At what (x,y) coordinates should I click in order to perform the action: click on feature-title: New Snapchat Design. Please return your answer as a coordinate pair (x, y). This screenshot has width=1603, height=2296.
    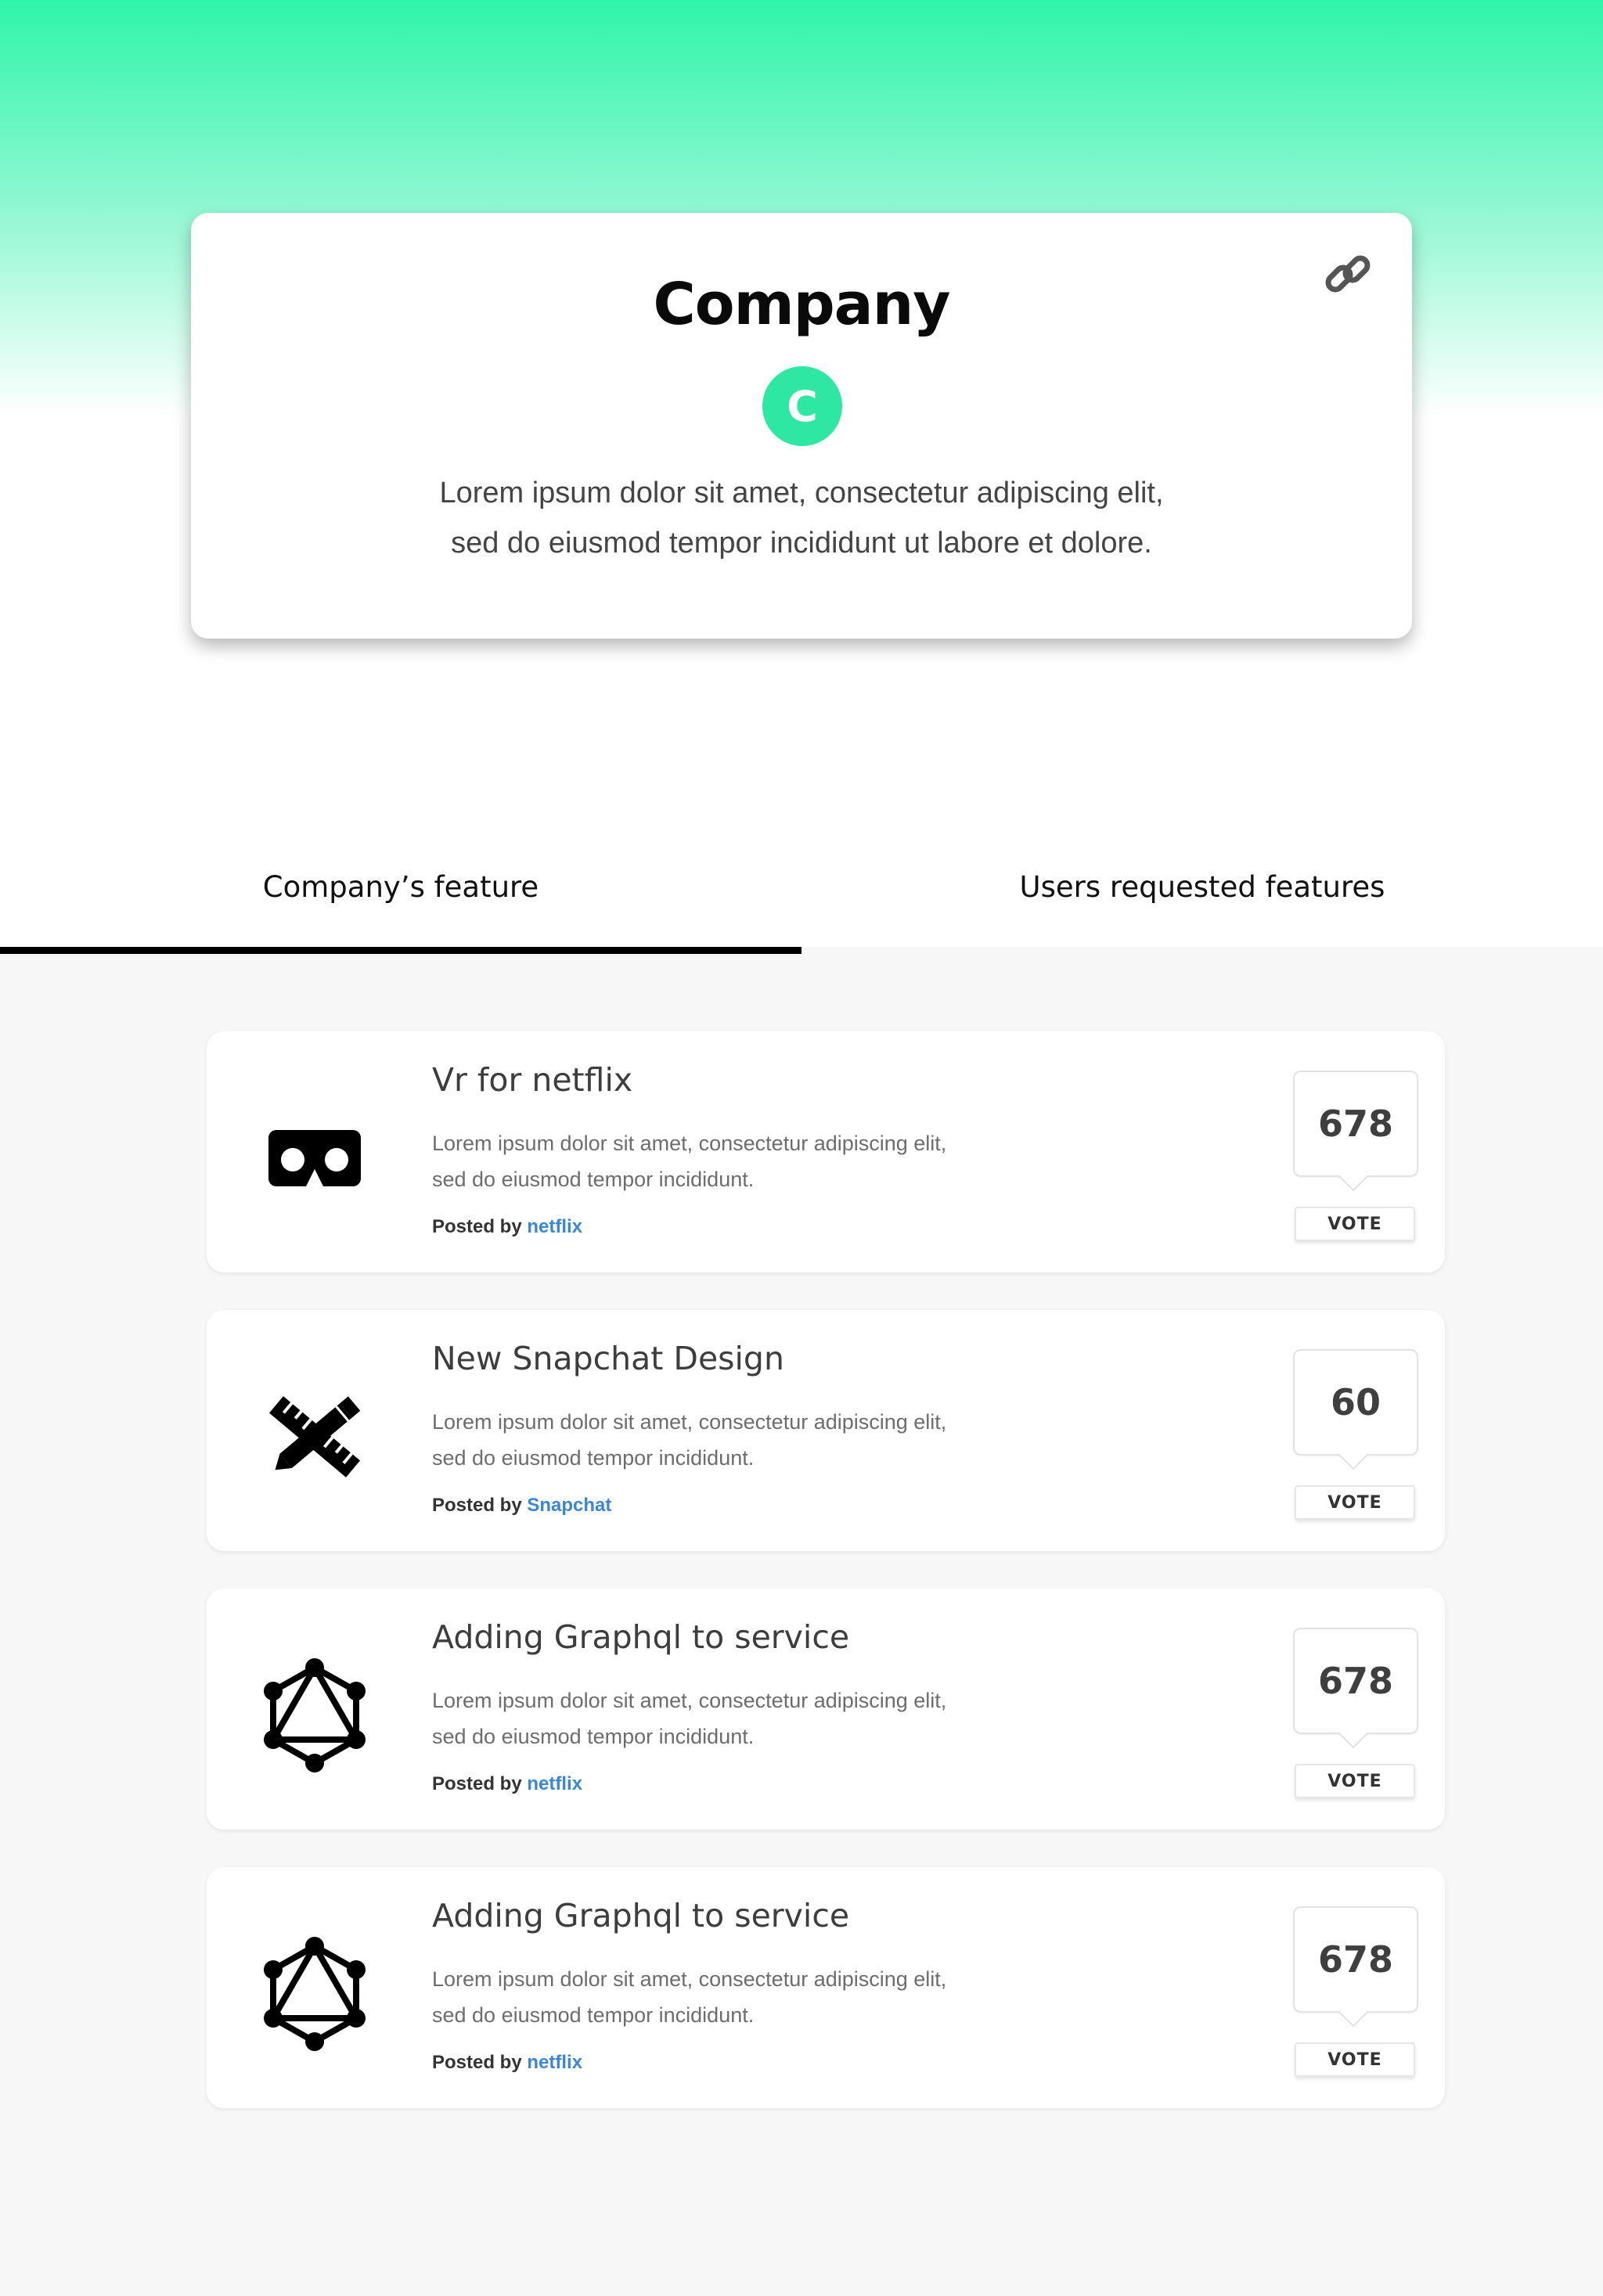
    Looking at the image, I should click on (608, 1358).